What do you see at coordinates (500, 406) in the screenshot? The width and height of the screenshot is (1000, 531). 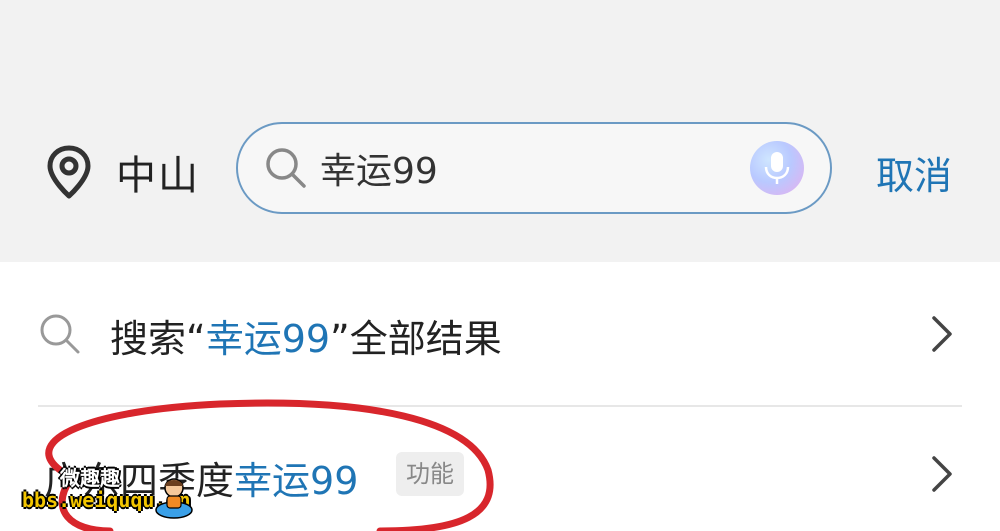 I see `divider` at bounding box center [500, 406].